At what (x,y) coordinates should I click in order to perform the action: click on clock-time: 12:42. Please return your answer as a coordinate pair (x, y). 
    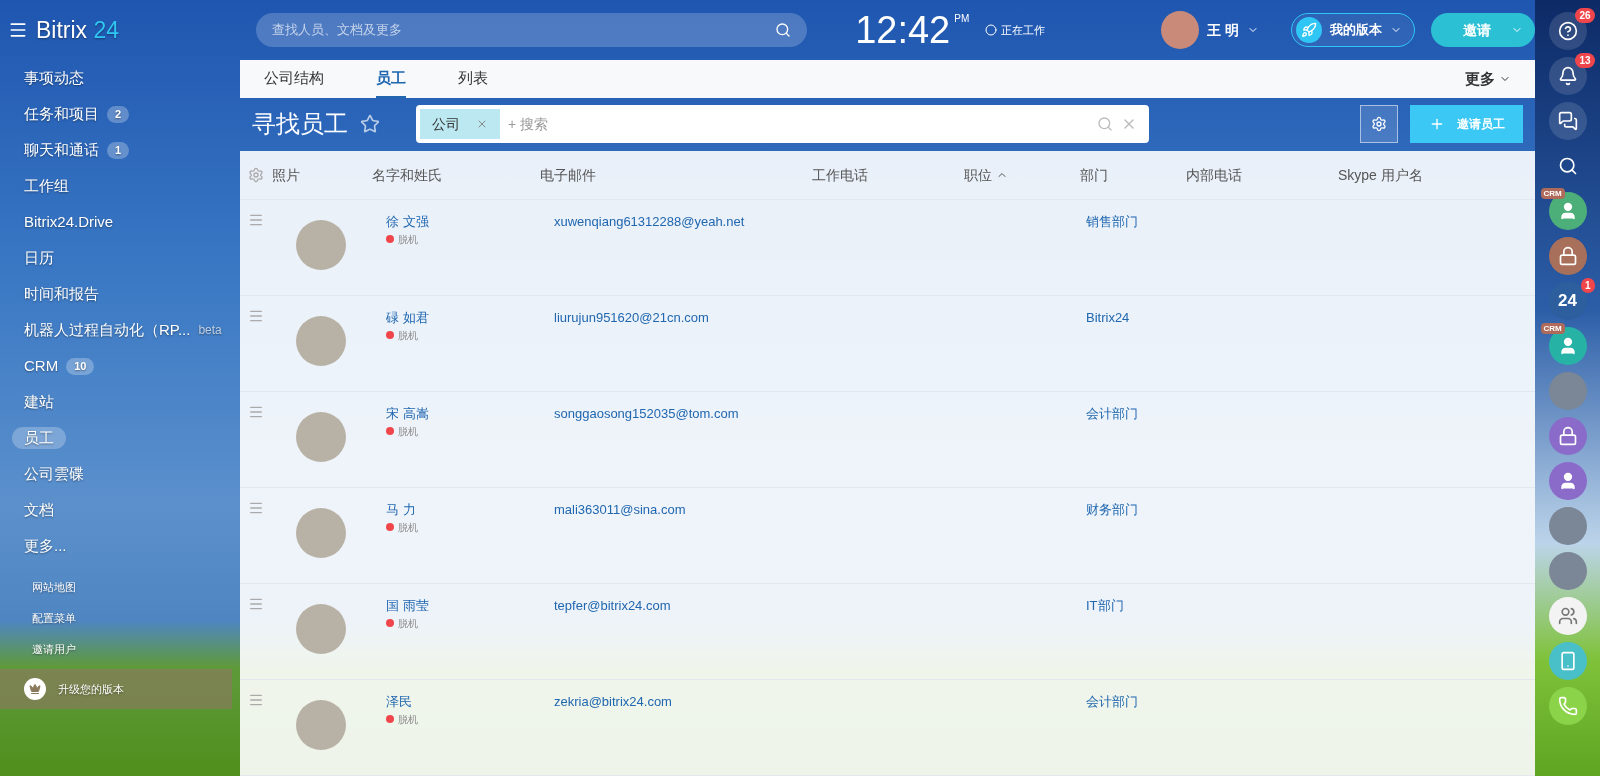
    Looking at the image, I should click on (903, 30).